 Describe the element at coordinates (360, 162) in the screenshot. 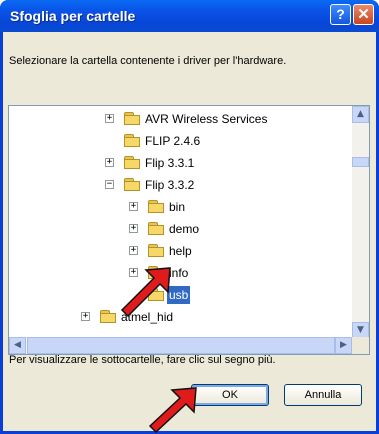

I see `vertical-scroll-thumb` at that location.